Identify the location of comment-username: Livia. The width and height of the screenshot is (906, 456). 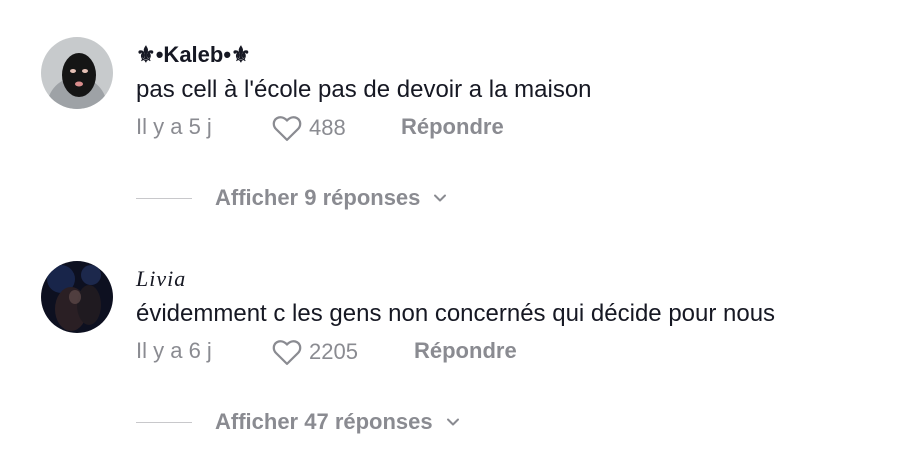
(161, 279).